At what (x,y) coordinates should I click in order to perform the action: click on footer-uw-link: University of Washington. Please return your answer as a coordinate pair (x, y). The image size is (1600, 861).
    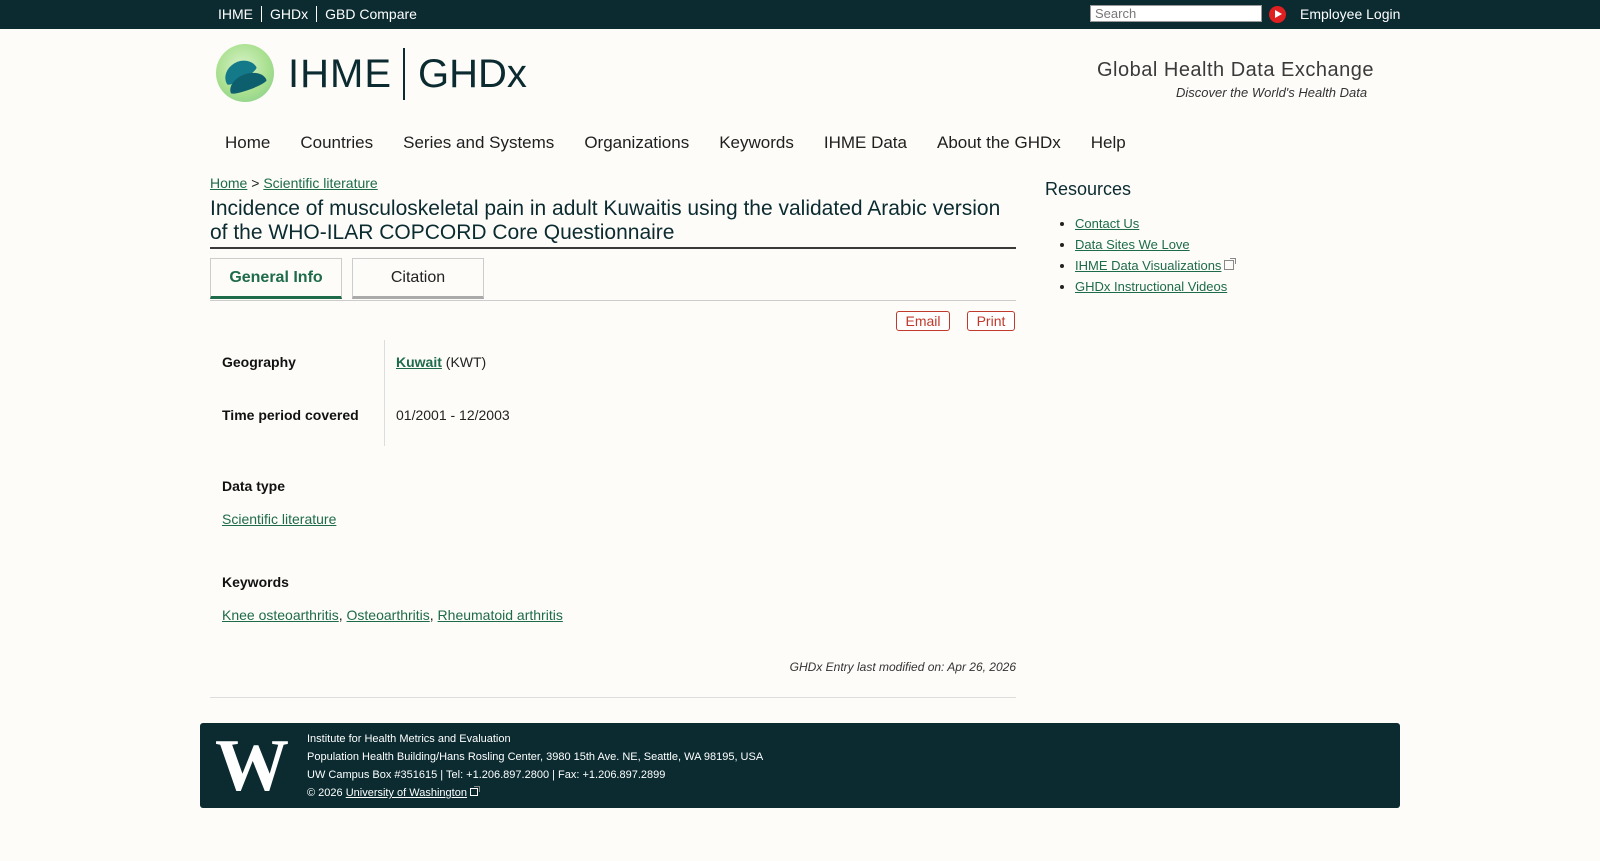
    Looking at the image, I should click on (406, 793).